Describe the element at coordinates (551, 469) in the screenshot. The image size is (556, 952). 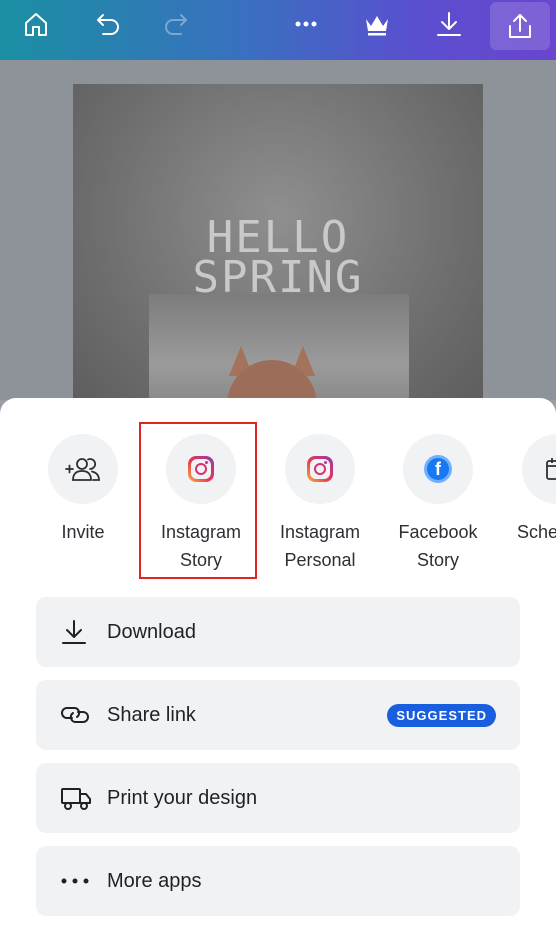
I see `calendar-icon` at that location.